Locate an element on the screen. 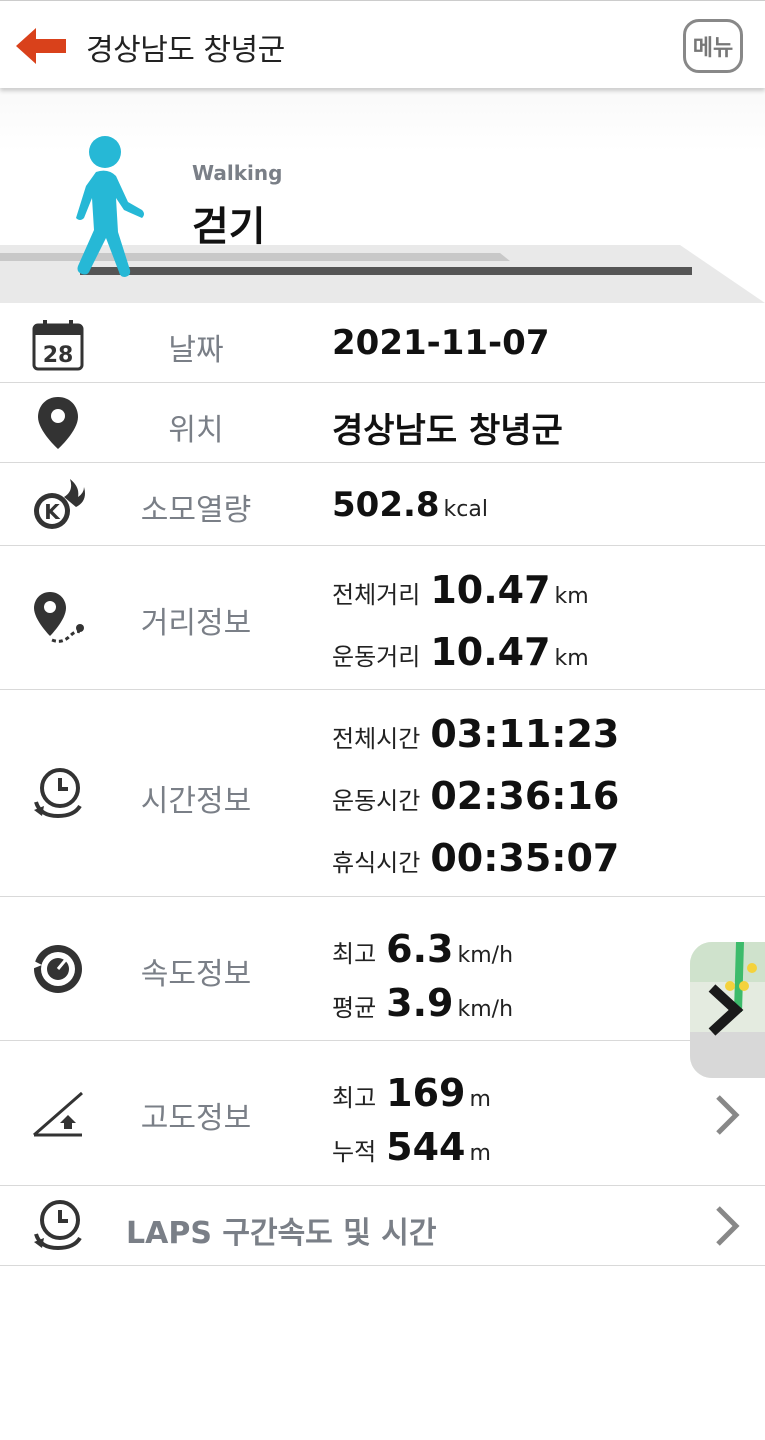  total-time-value: 03:11:23 is located at coordinates (525, 734).